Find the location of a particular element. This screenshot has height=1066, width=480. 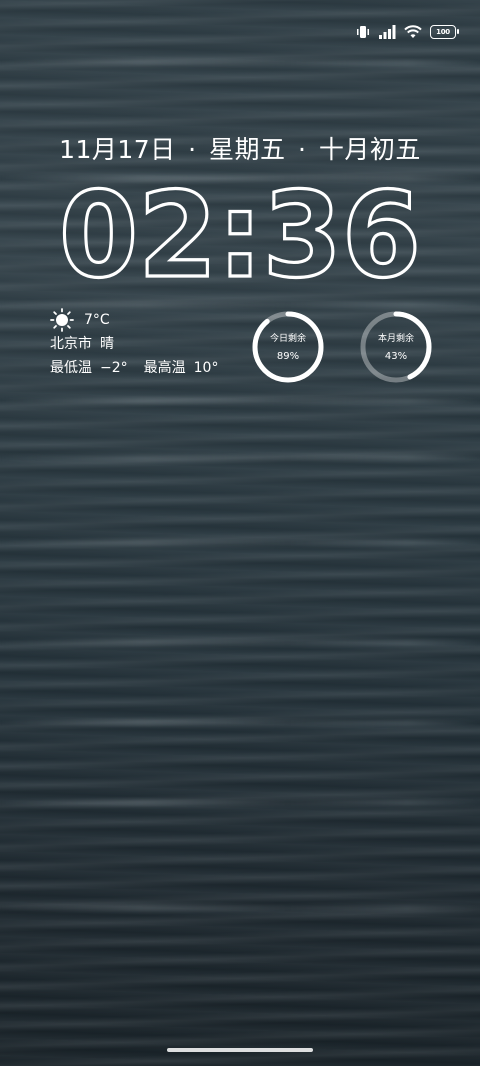

weather-widget: 7°C 北京市 晴 最低温 −2° 最高温 10° is located at coordinates (134, 344).